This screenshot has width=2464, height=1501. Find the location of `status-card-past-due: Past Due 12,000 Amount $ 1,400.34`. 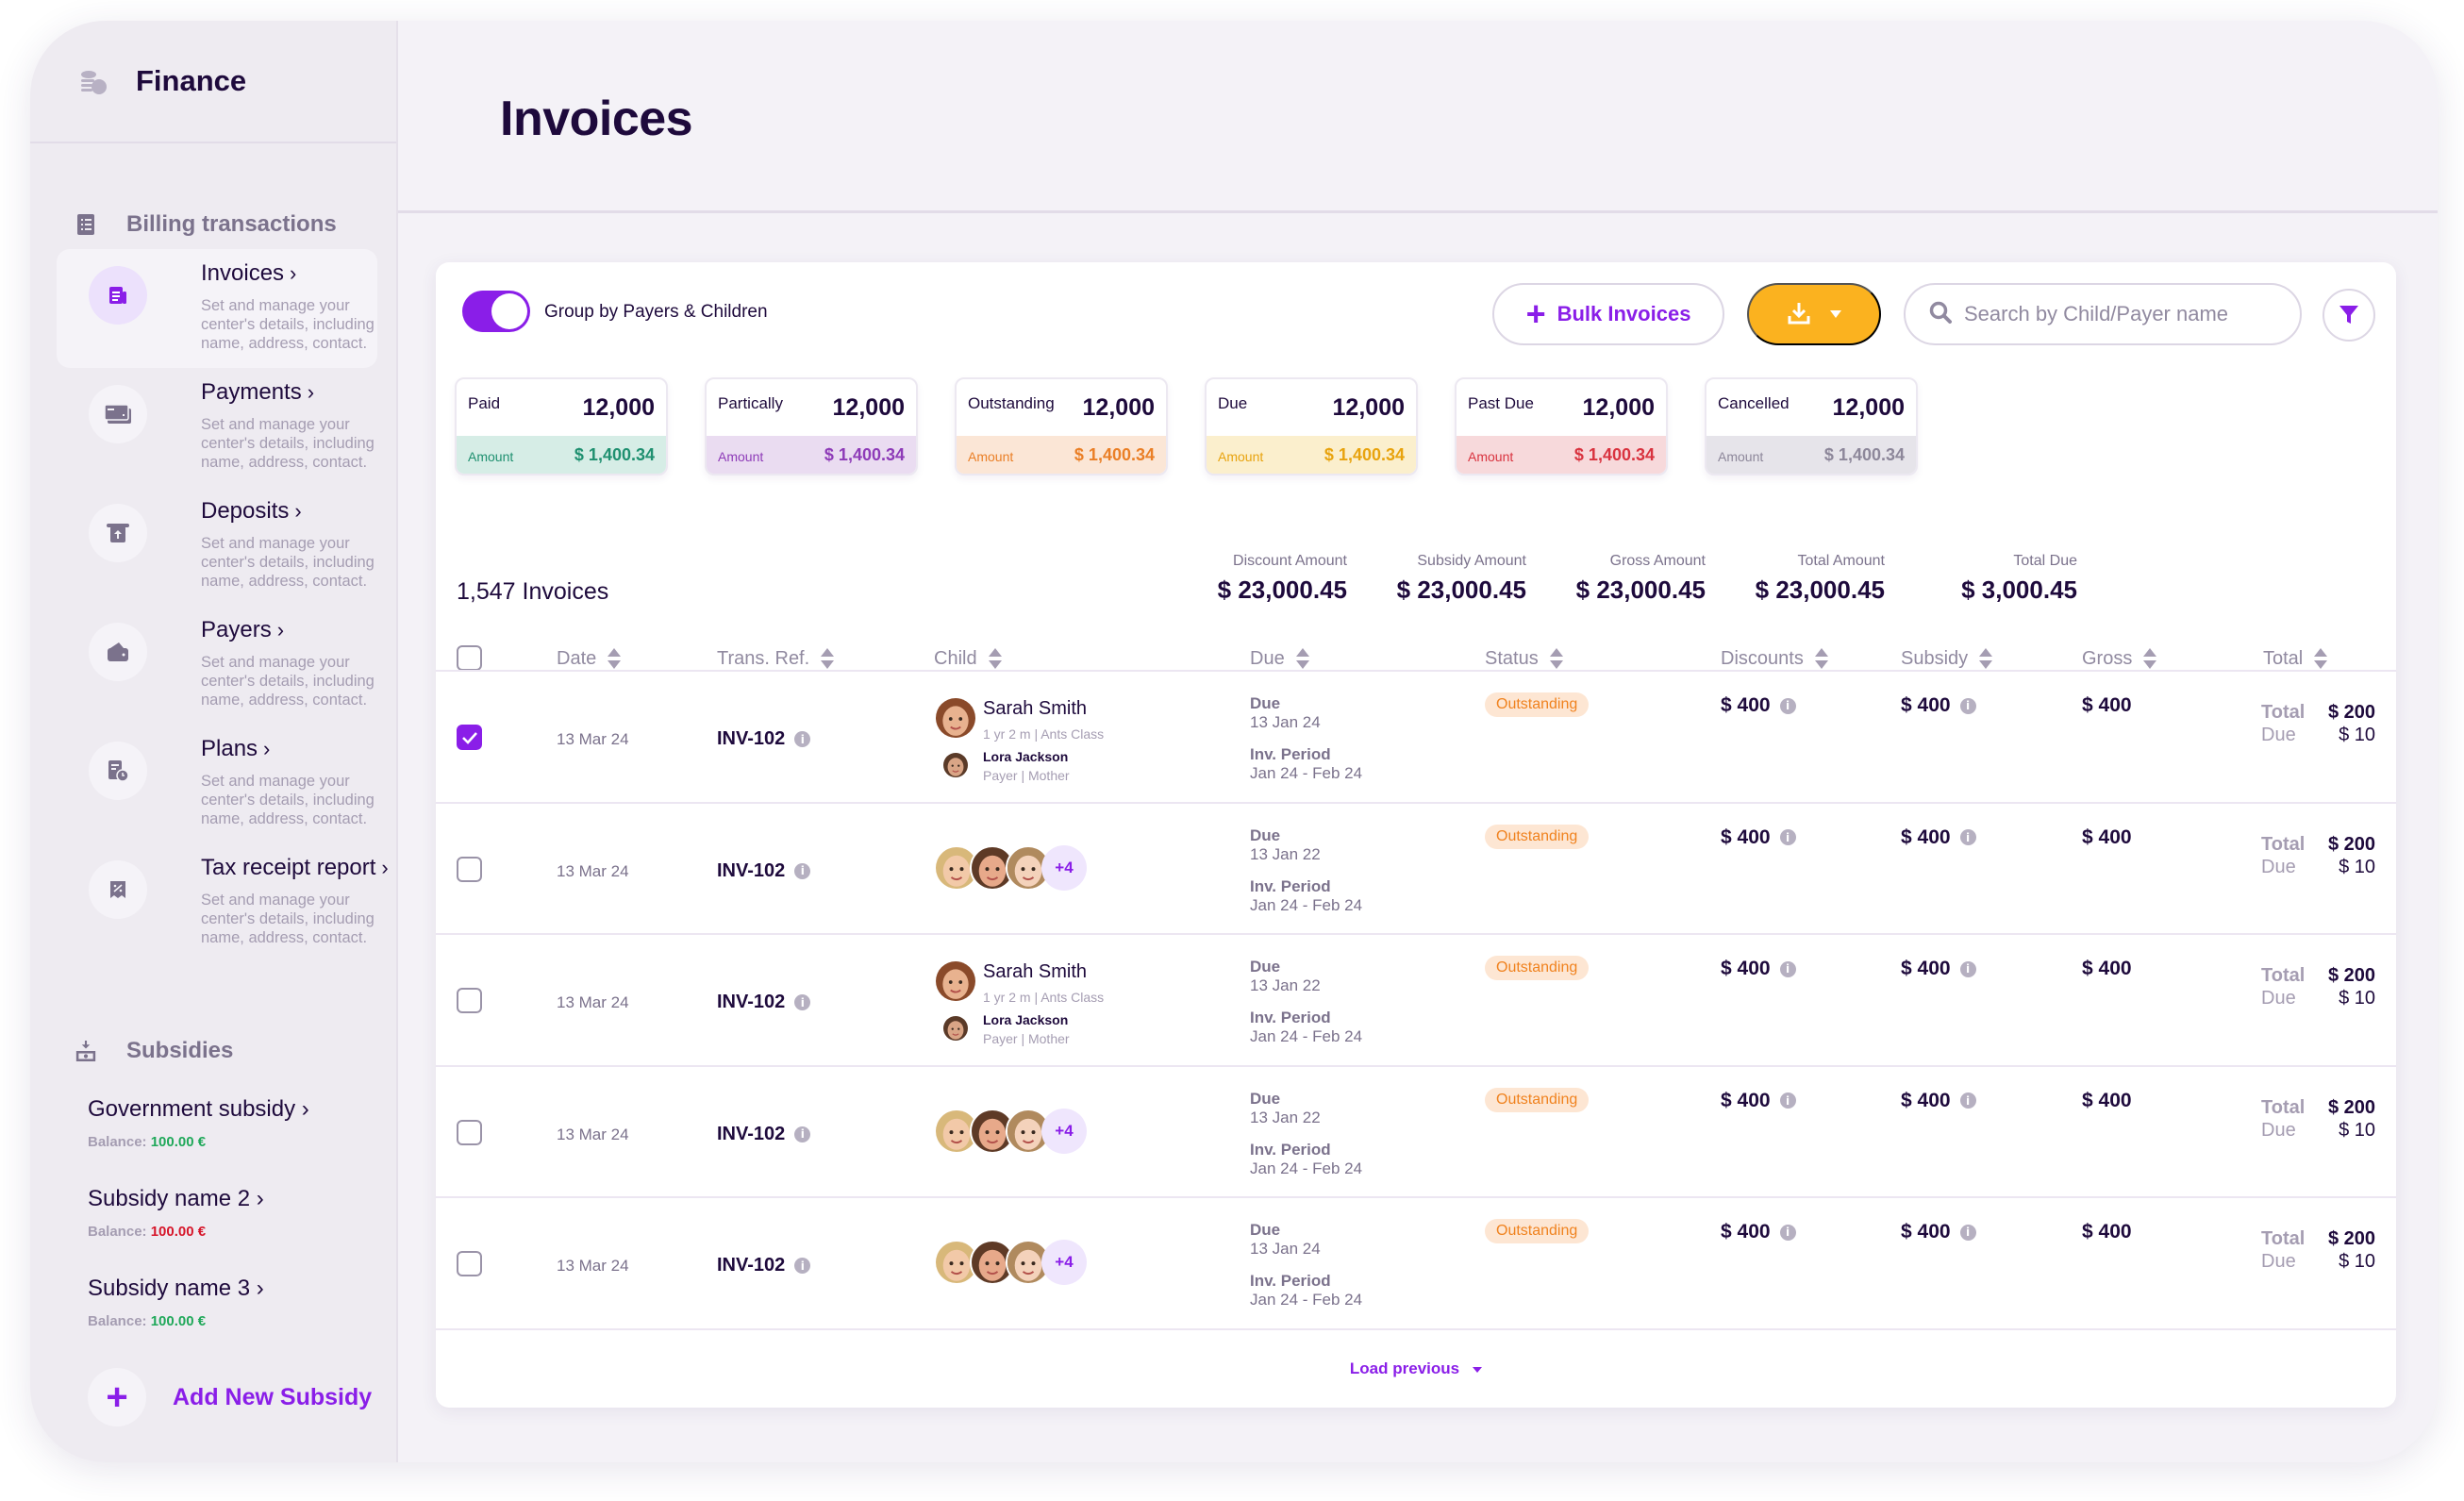

status-card-past-due: Past Due 12,000 Amount $ 1,400.34 is located at coordinates (1562, 426).